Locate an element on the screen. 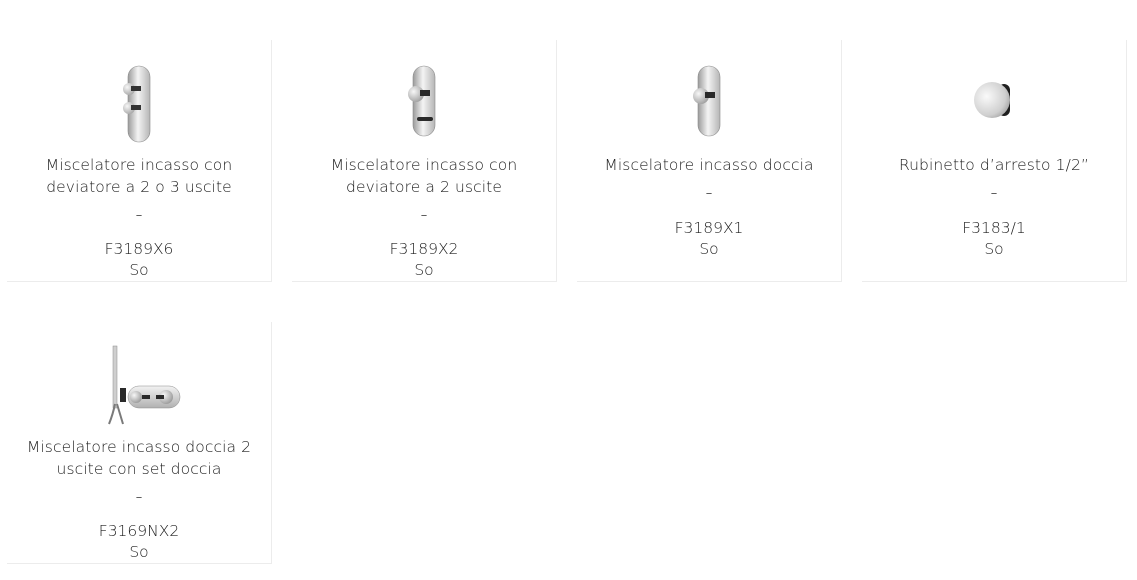 Image resolution: width=1137 pixels, height=580 pixels. product-code: F3189X1 is located at coordinates (709, 228).